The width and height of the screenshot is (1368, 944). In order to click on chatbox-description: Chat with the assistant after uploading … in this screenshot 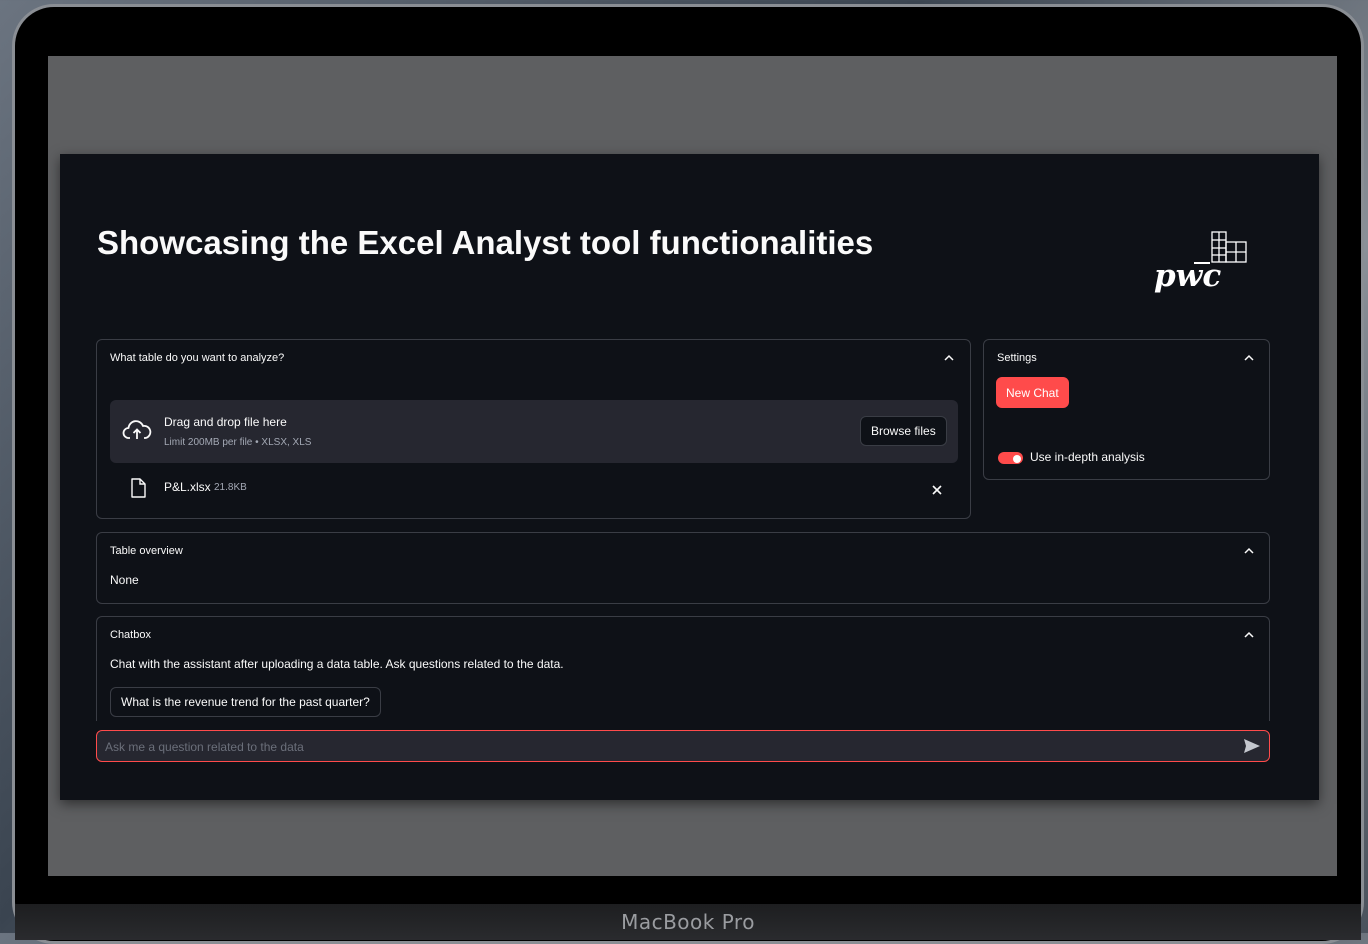, I will do `click(337, 664)`.